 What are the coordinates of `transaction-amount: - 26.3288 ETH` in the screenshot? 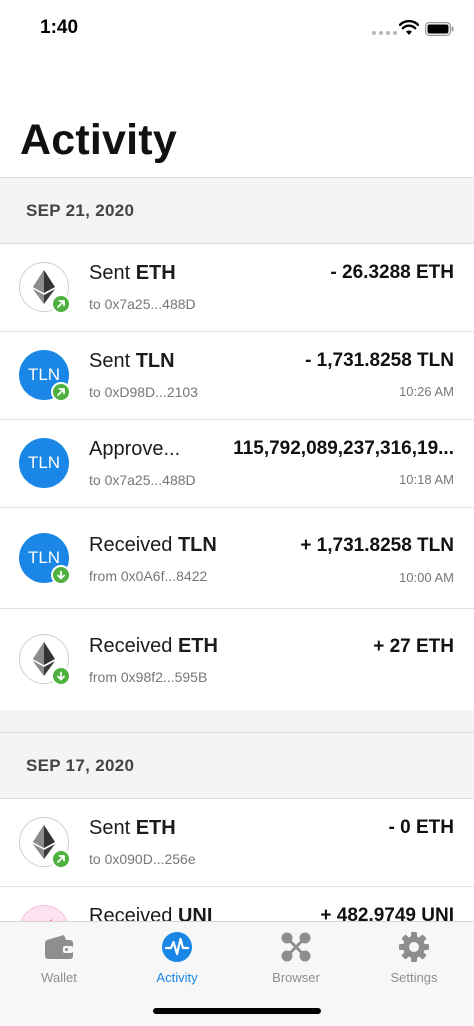 It's located at (392, 272).